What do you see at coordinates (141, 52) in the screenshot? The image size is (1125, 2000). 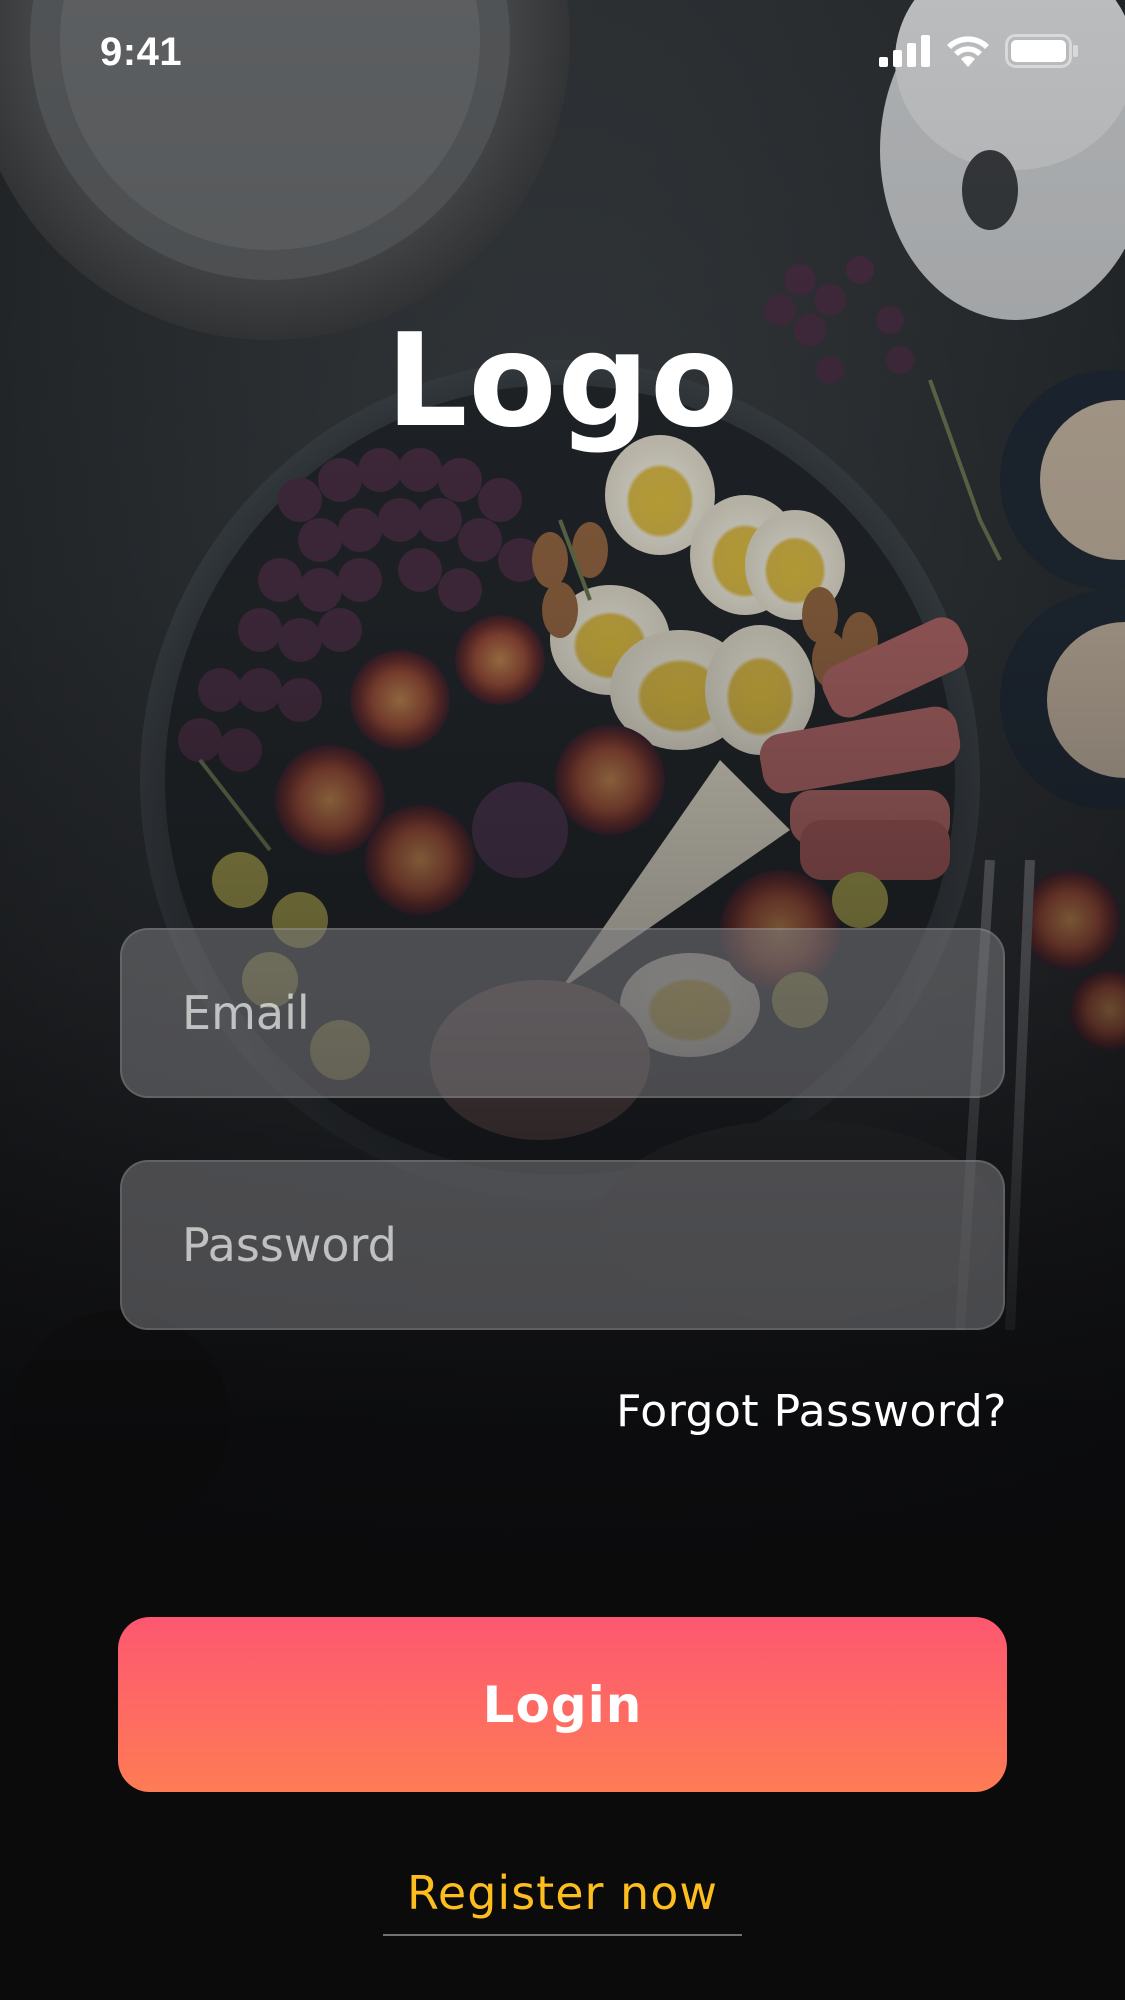 I see `status-time: 9:41` at bounding box center [141, 52].